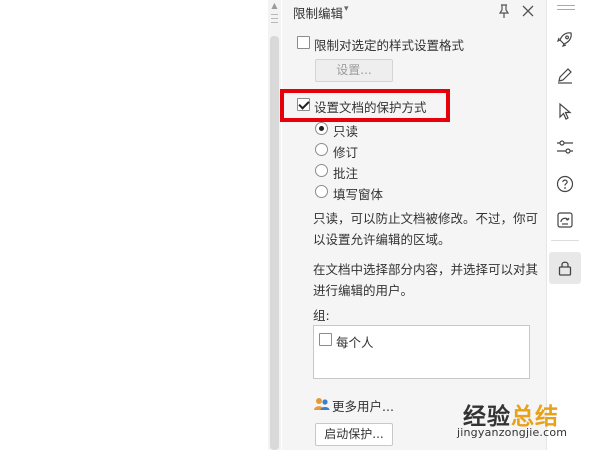  Describe the element at coordinates (274, 21) in the screenshot. I see `scroll-grip-icon` at that location.